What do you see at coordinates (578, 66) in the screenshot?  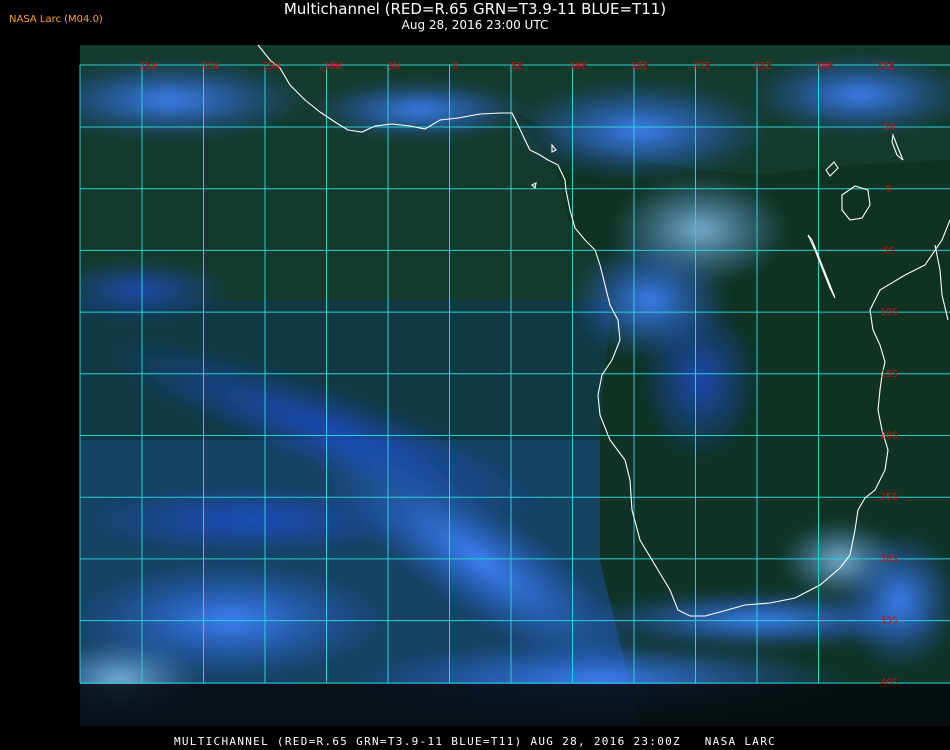 I see `longitude-label: 10E` at bounding box center [578, 66].